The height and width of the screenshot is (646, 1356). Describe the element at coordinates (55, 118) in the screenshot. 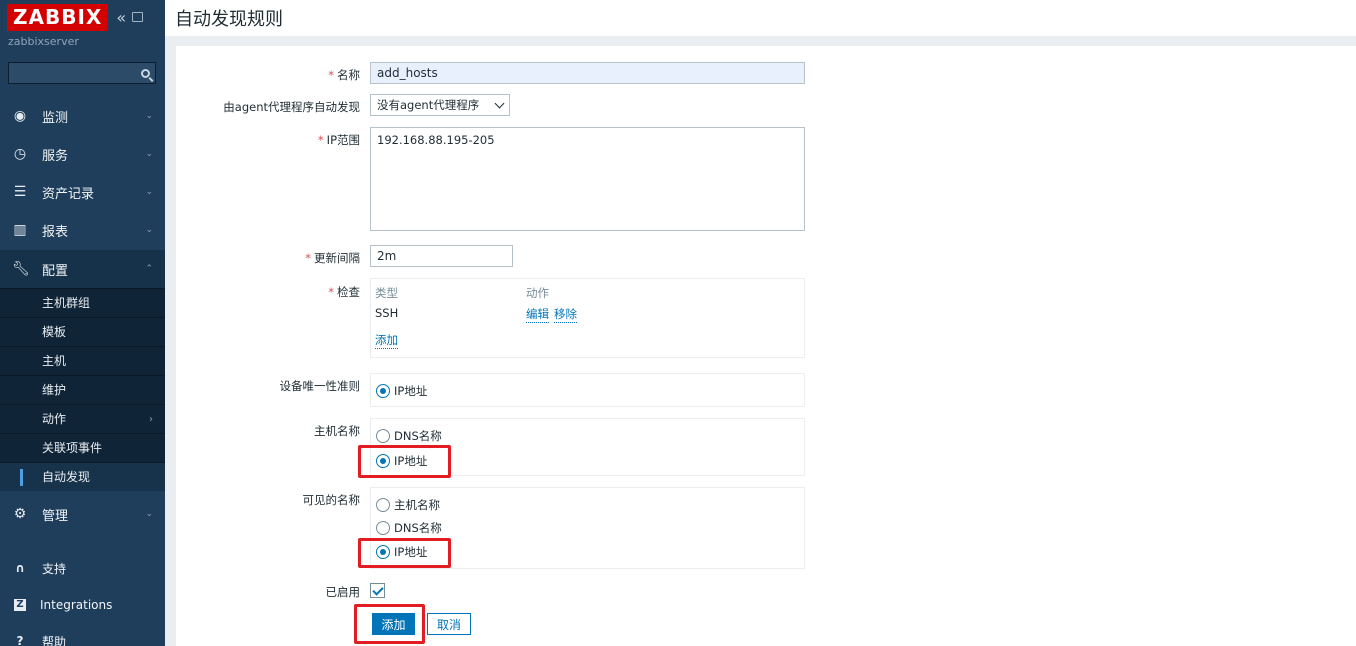

I see `nav-label: 监测` at that location.